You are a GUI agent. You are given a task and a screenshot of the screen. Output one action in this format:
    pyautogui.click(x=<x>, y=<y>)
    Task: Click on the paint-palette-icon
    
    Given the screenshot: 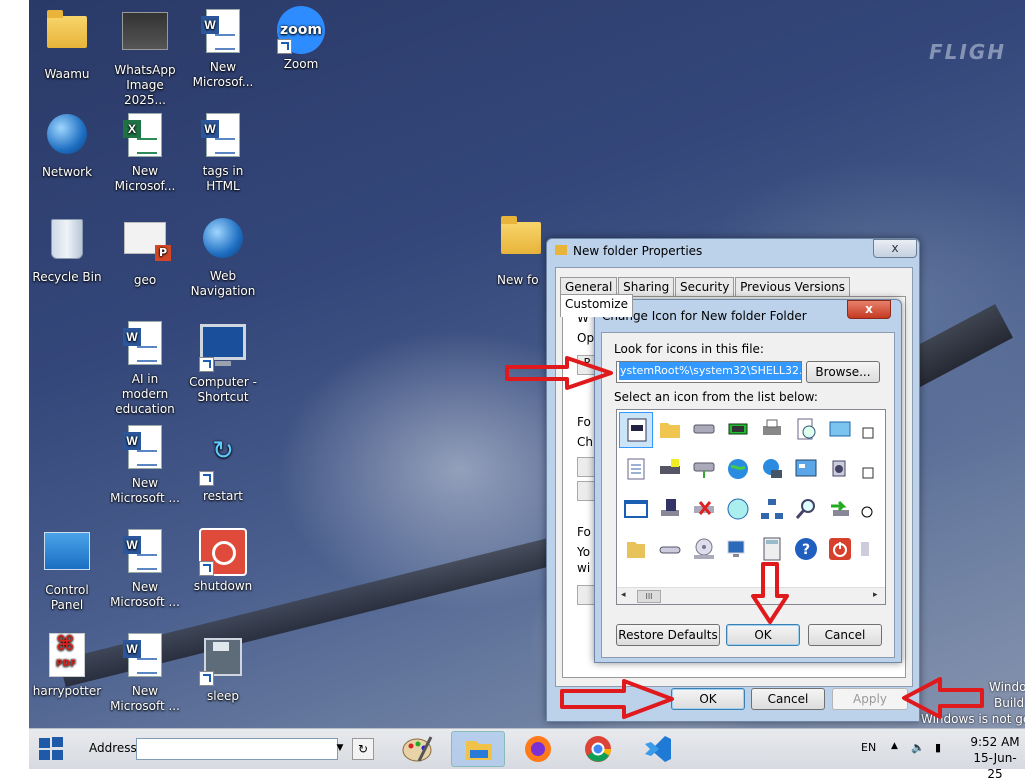 What is the action you would take?
    pyautogui.click(x=417, y=749)
    